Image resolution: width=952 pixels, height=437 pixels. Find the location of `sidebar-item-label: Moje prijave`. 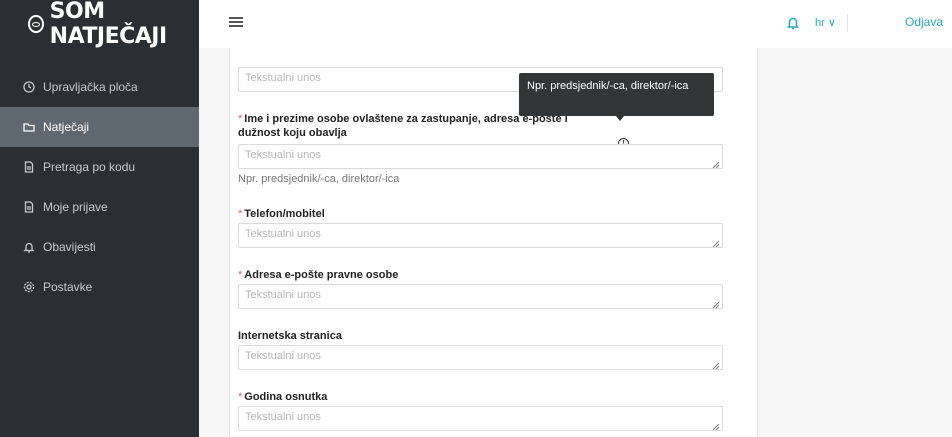

sidebar-item-label: Moje prijave is located at coordinates (75, 207).